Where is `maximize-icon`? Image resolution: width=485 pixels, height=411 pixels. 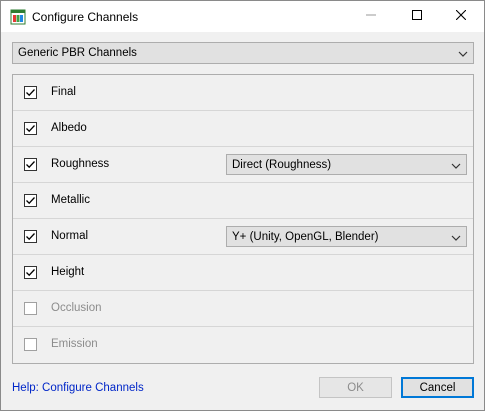 maximize-icon is located at coordinates (417, 16).